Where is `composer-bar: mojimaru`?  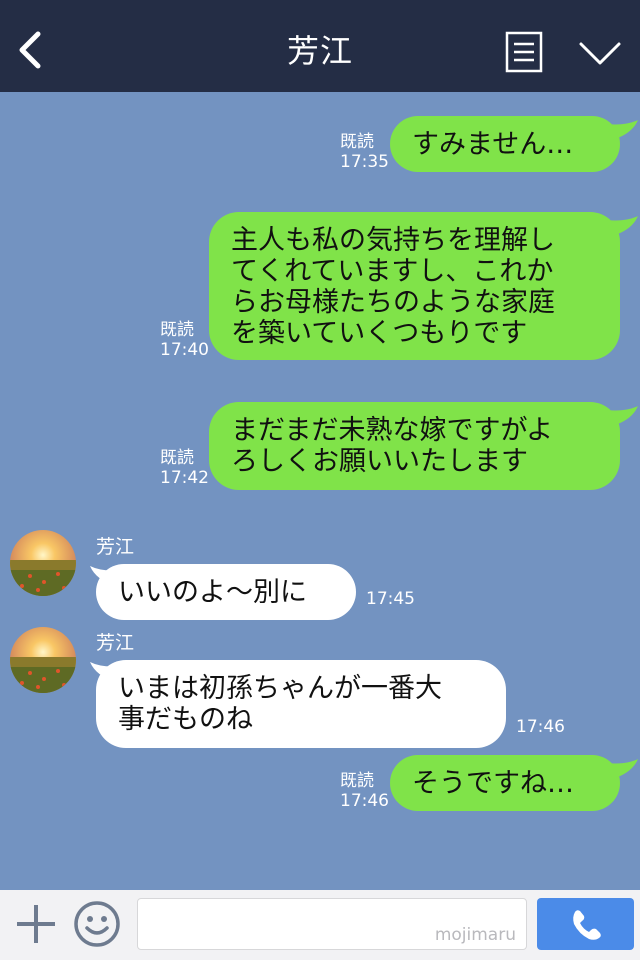
composer-bar: mojimaru is located at coordinates (320, 925).